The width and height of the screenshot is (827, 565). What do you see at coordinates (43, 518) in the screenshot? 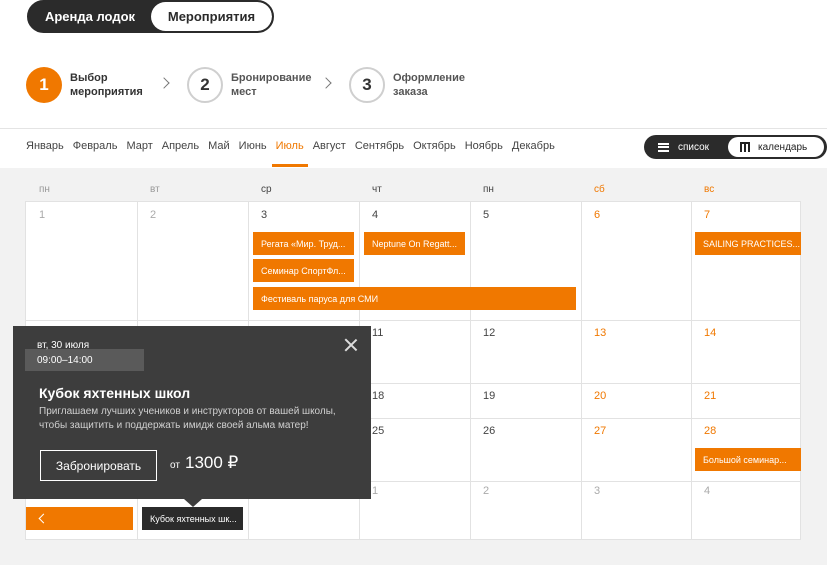
I see `chevron-left-icon` at bounding box center [43, 518].